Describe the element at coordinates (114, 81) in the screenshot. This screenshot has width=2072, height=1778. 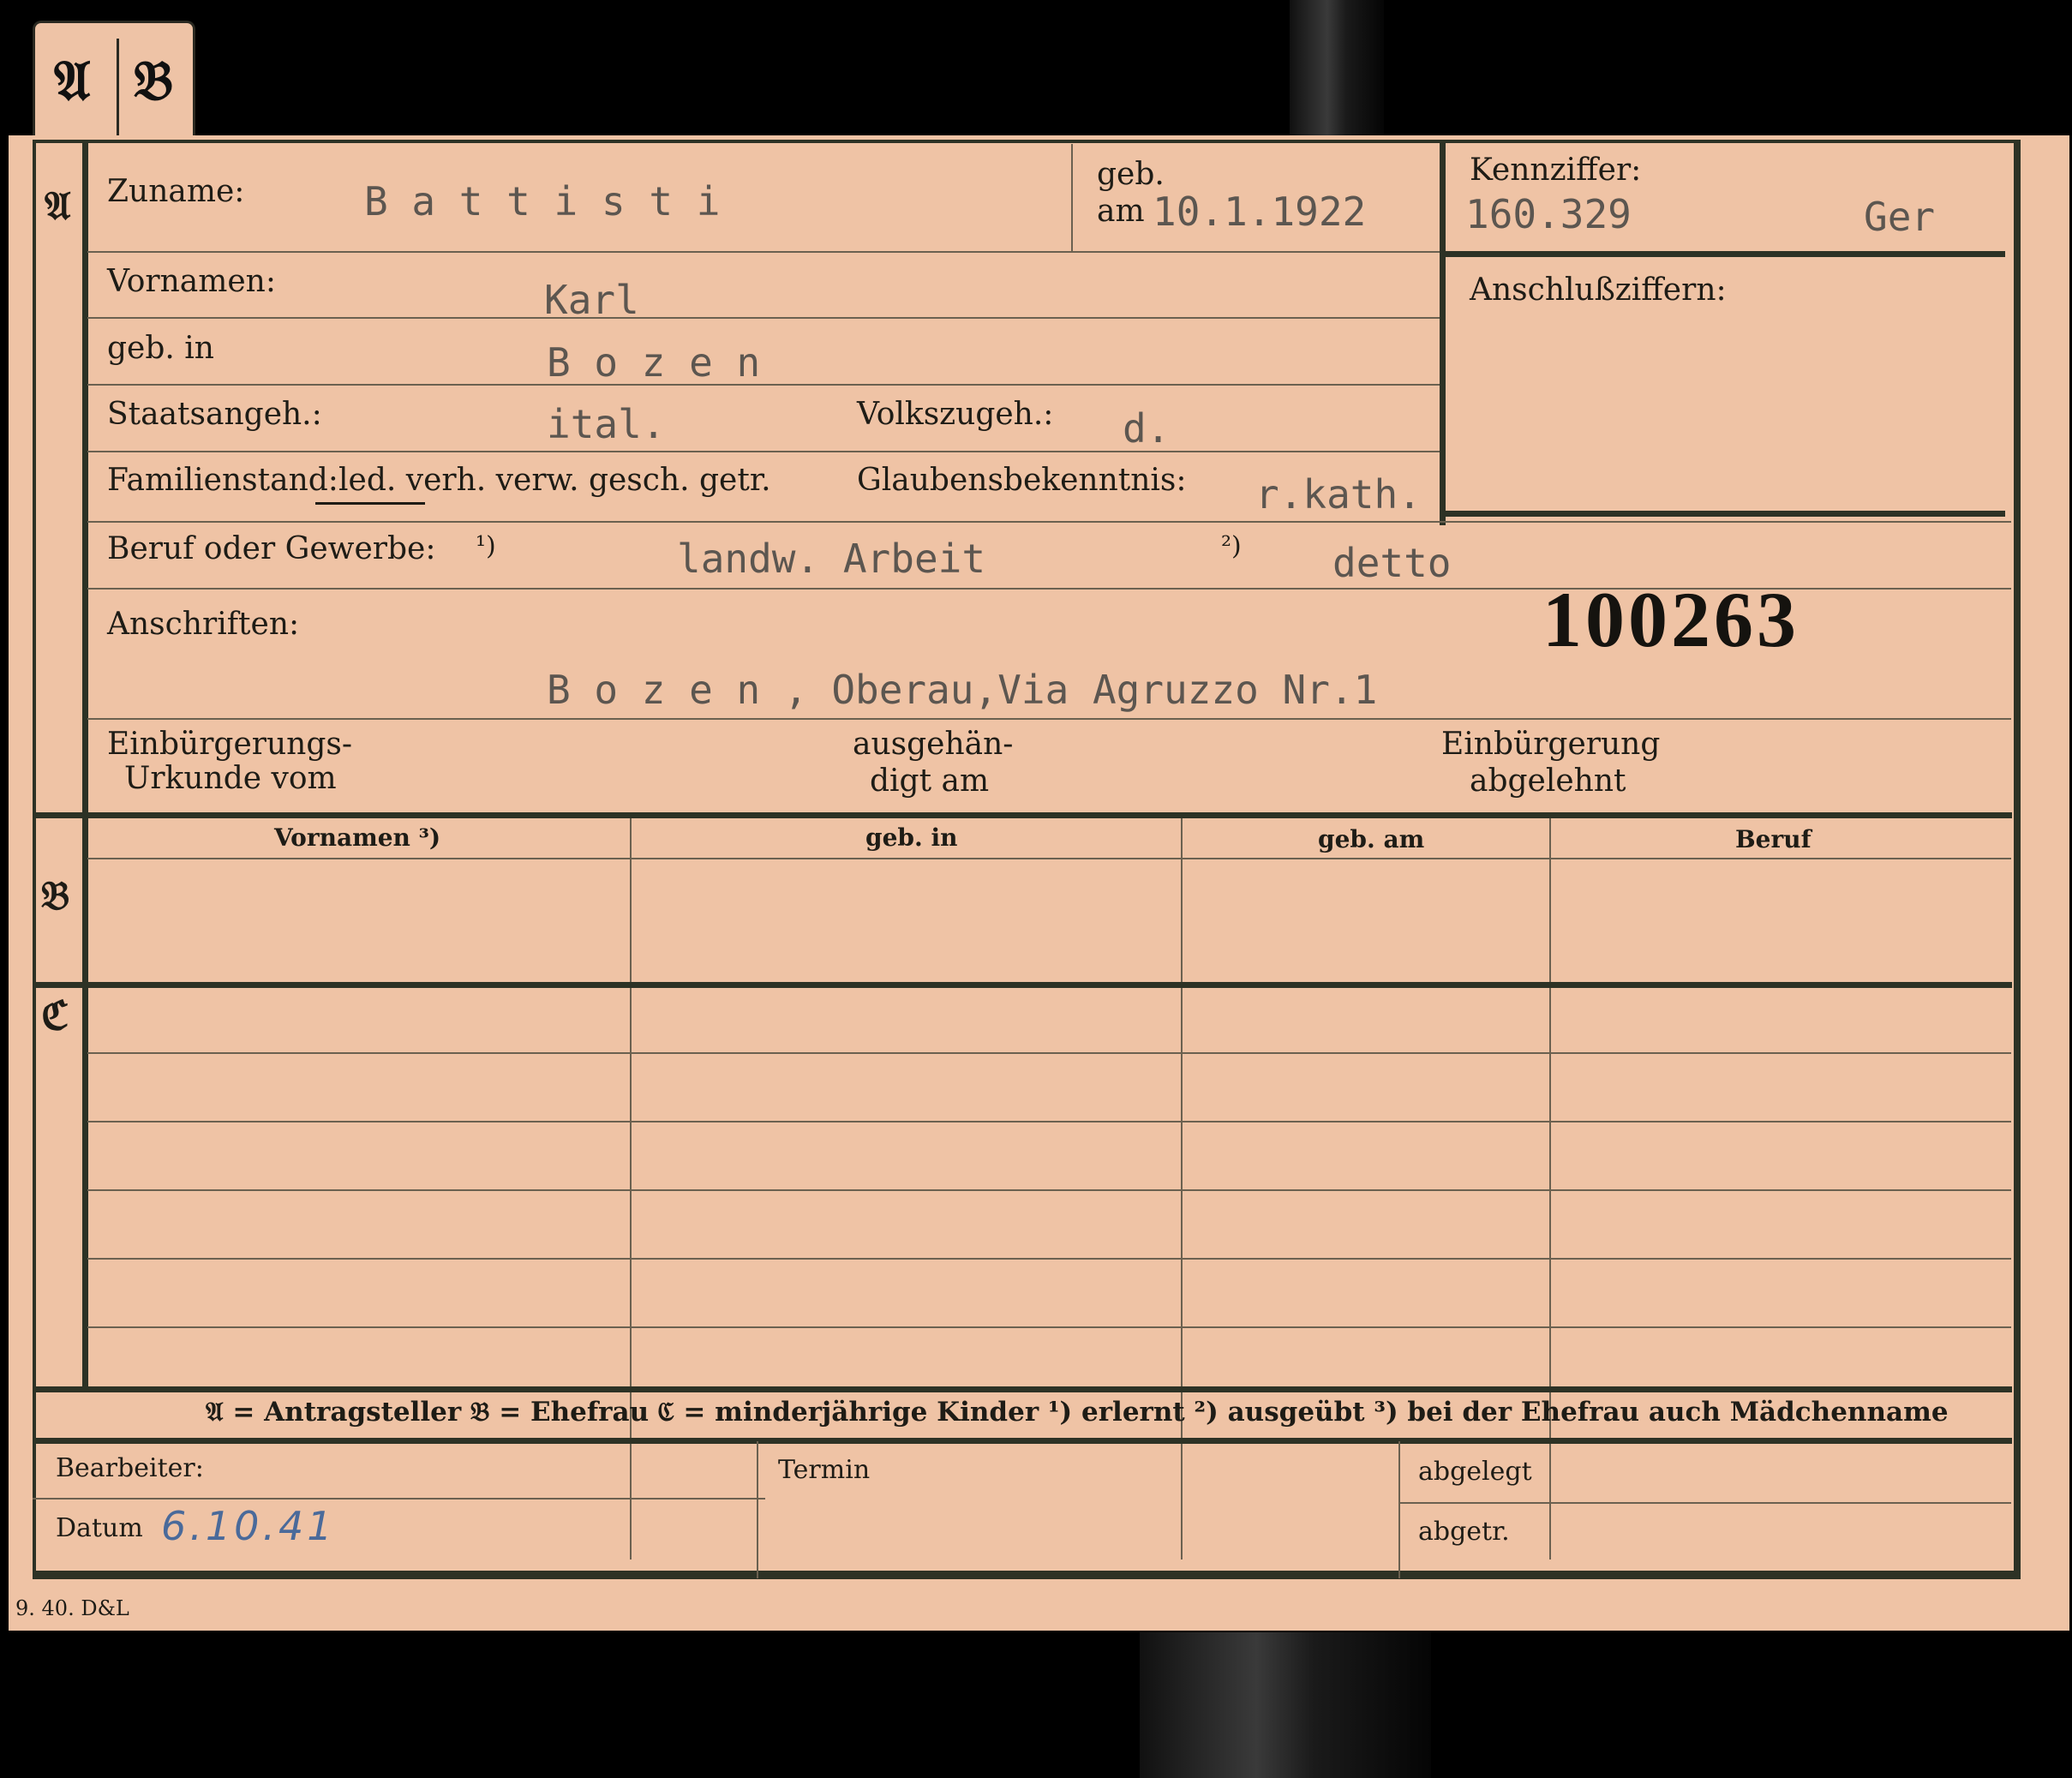
I see `index-tab: 𝔄 𝔅` at that location.